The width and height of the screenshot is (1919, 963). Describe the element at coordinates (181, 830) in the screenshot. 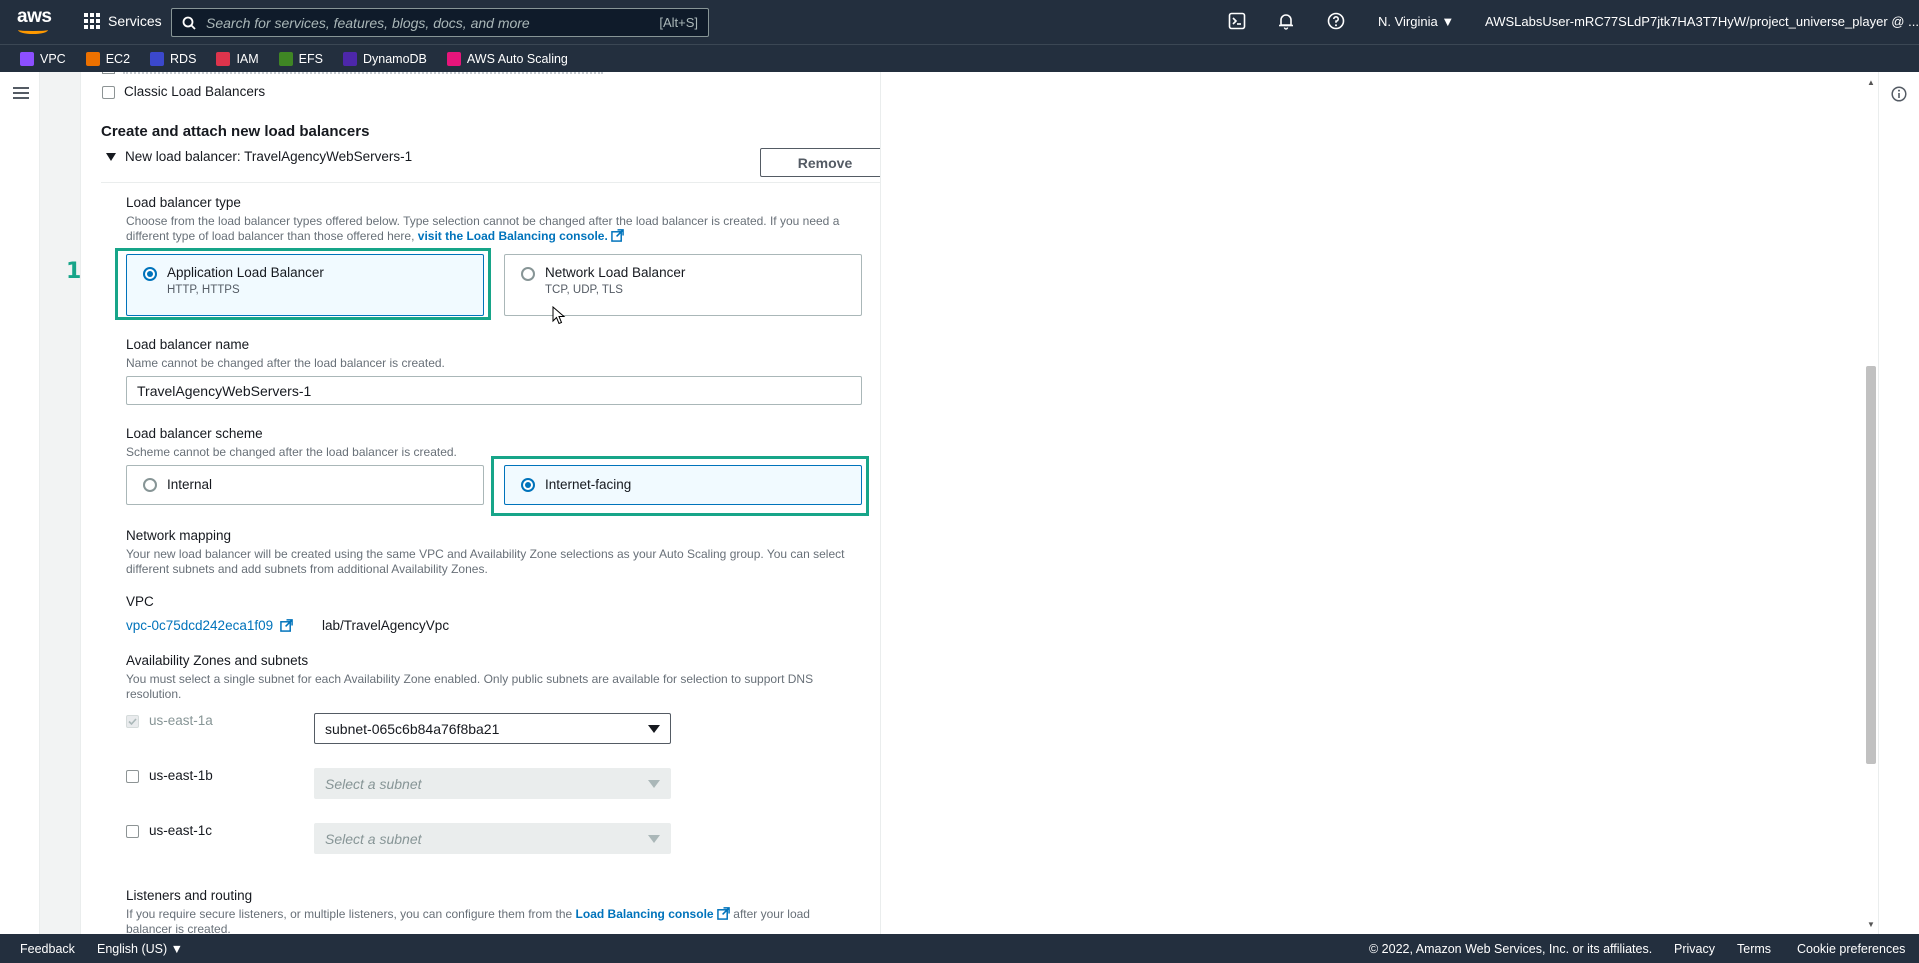

I see `az-1c-label: us-east-1c` at that location.